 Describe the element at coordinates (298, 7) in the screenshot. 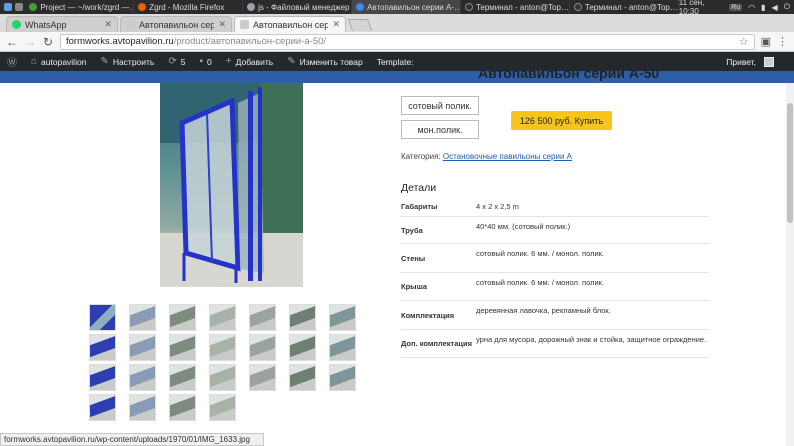

I see `task-file-manager: js - Файловый менеджер` at that location.